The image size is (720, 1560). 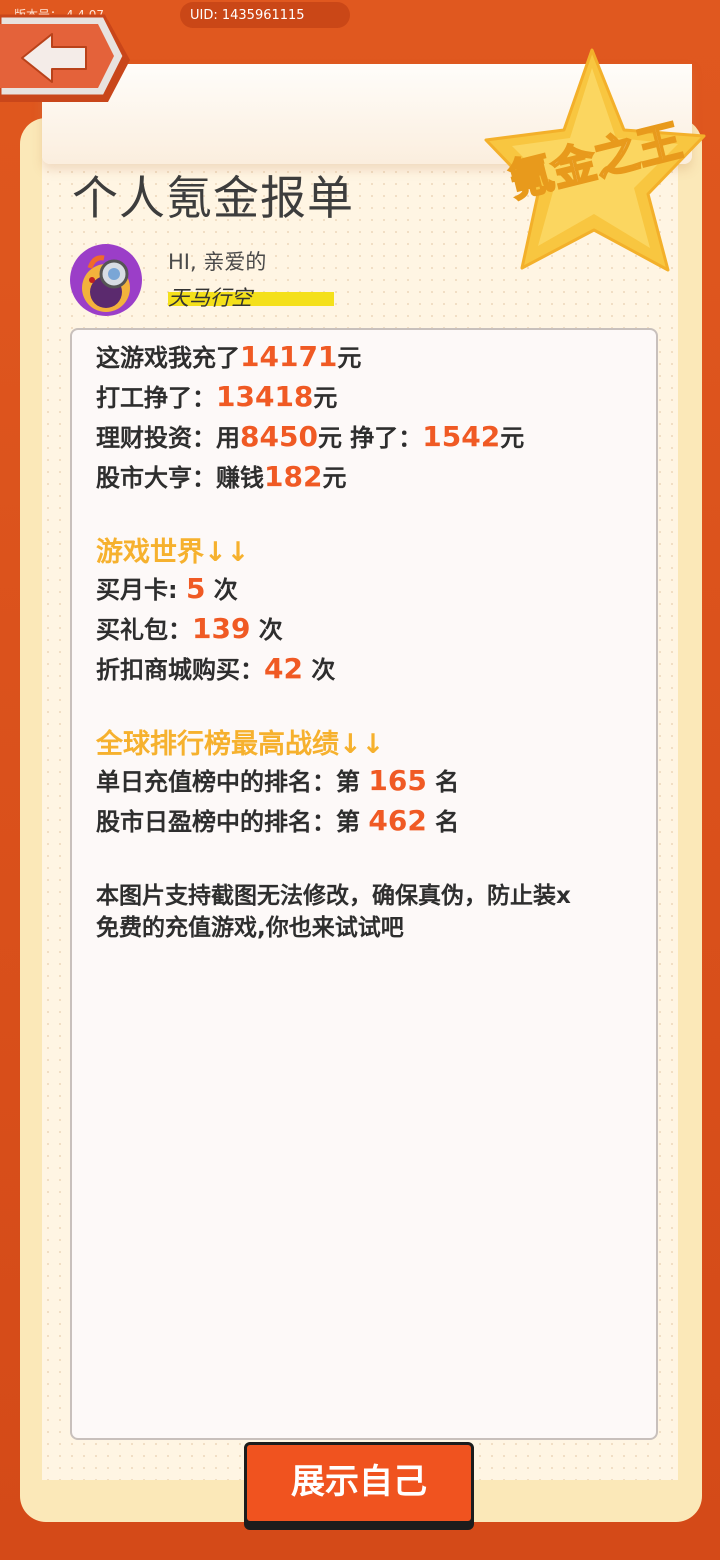 I want to click on note-line-2: 免费的充值游戏,你也来试试吧, so click(x=250, y=928).